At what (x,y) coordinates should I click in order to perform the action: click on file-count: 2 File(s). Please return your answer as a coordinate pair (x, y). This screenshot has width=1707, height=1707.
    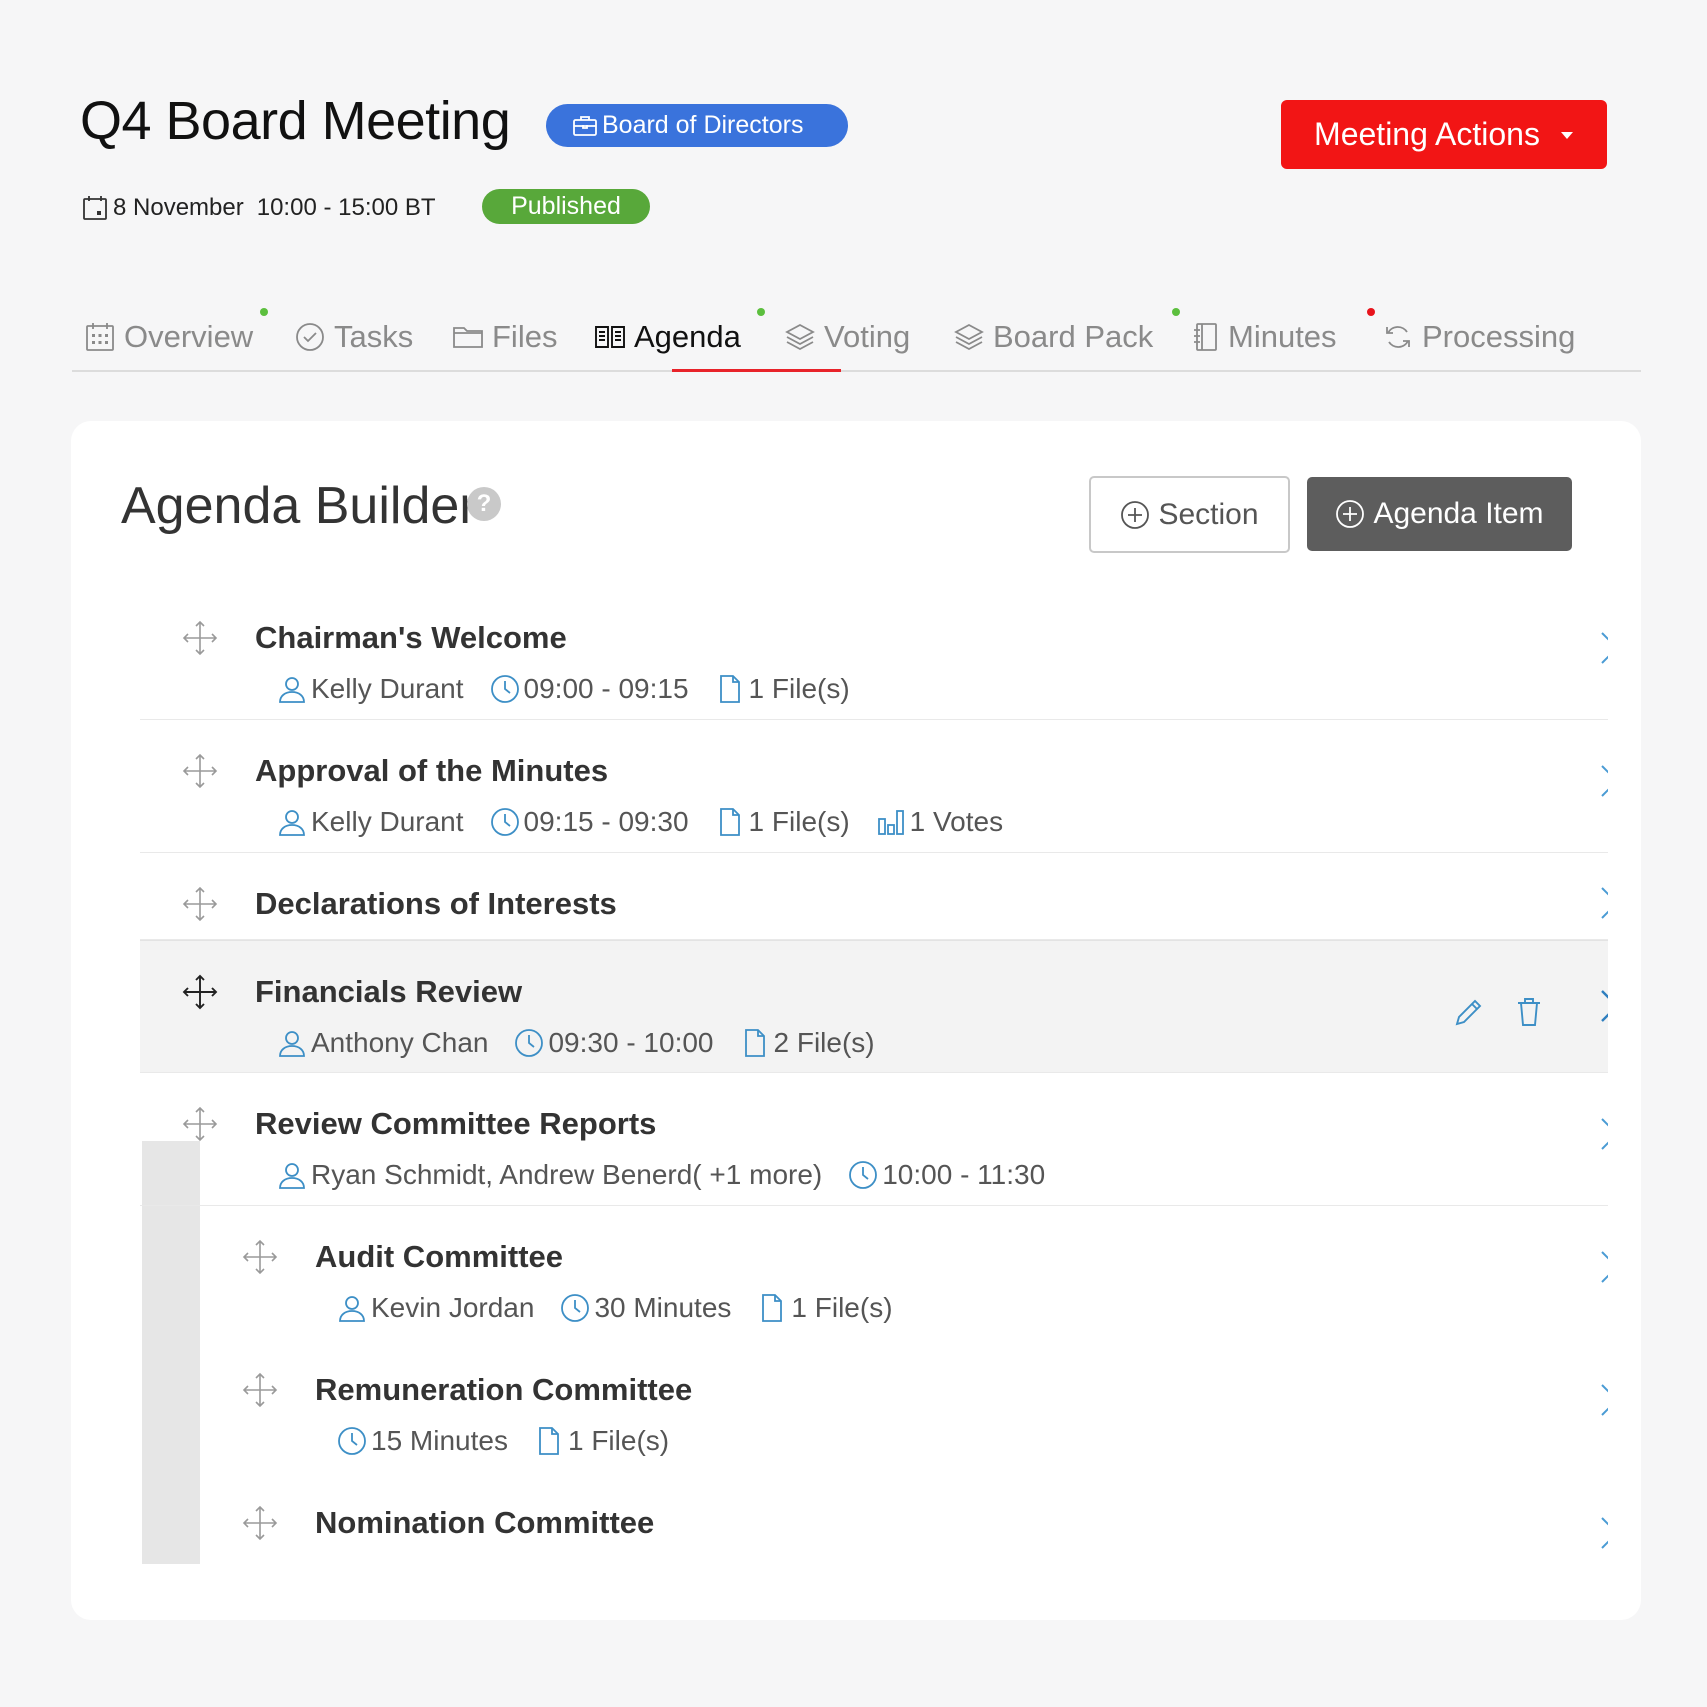
    Looking at the image, I should click on (807, 1043).